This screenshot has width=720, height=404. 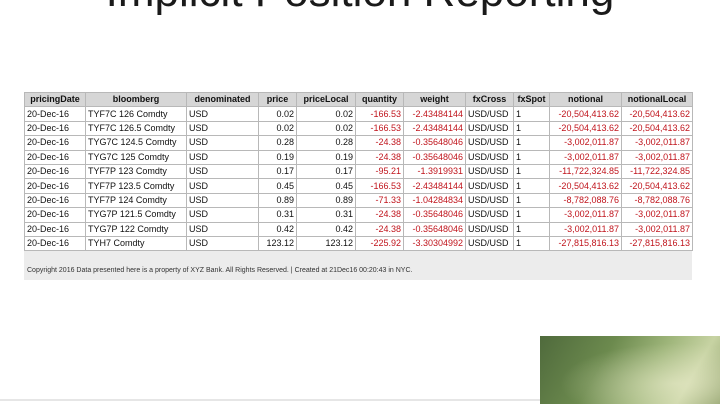 What do you see at coordinates (489, 99) in the screenshot?
I see `column-header-fxcross: fxCross` at bounding box center [489, 99].